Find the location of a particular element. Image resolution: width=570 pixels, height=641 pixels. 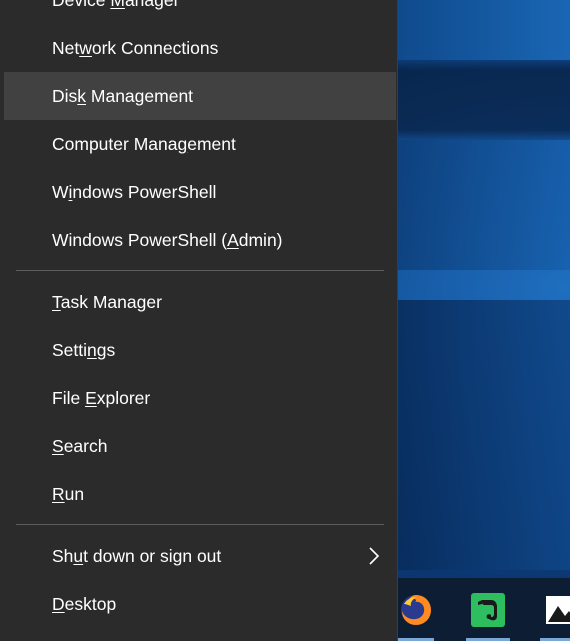

menu-item-label: ement is located at coordinates (211, 144).